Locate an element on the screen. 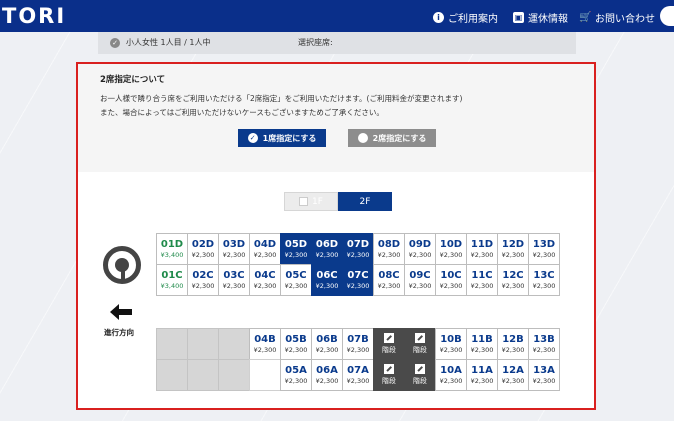 The width and height of the screenshot is (674, 421). seat-12d: 12D ¥2,300 is located at coordinates (513, 249).